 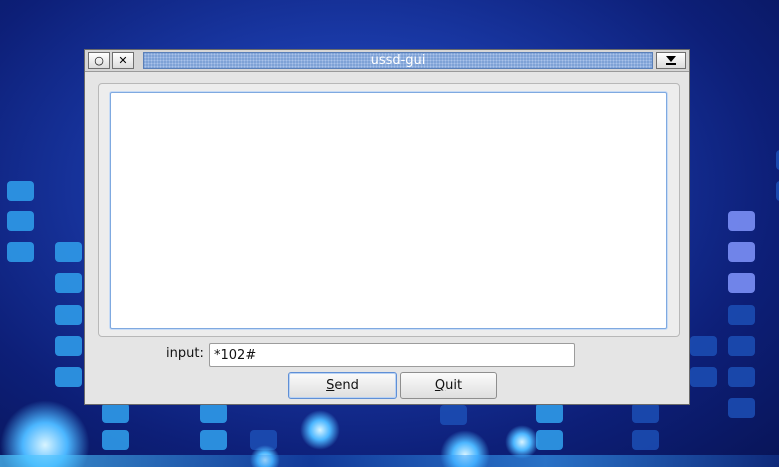 I want to click on quit-button-mnemonic: Q, so click(x=440, y=385).